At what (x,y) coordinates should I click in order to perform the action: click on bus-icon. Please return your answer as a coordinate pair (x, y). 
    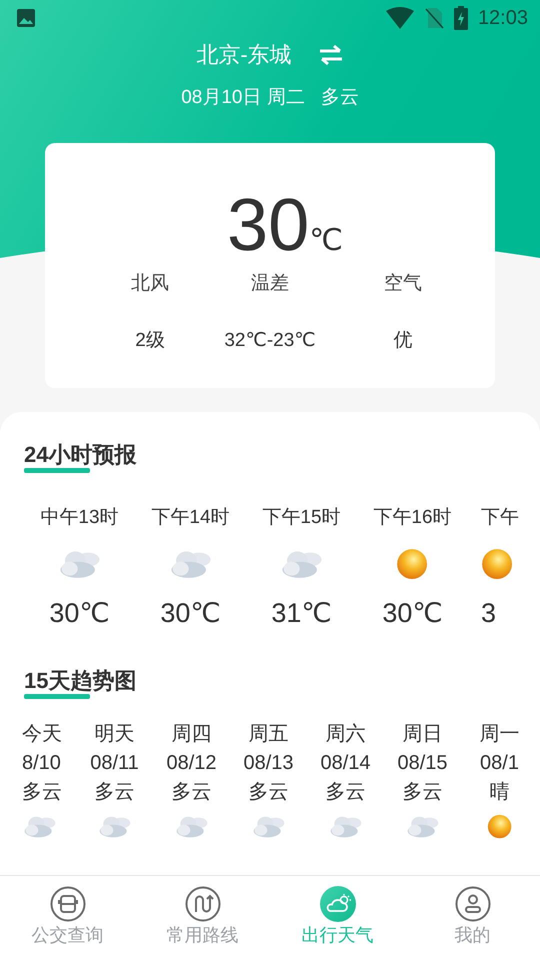
    Looking at the image, I should click on (68, 904).